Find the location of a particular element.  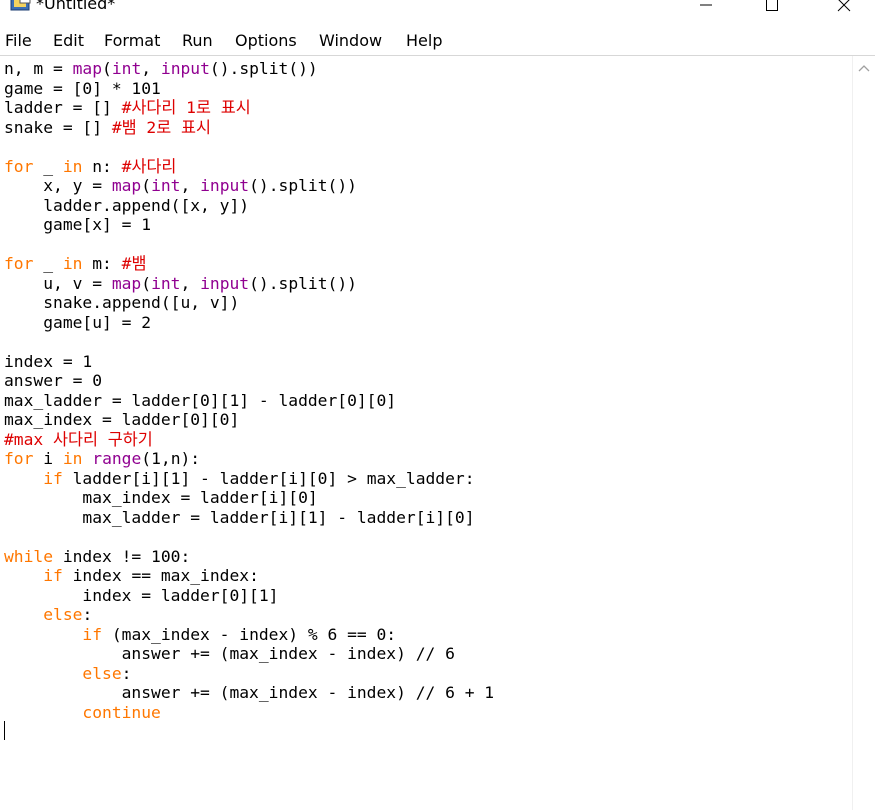

code-line: #max 사다리 구하기 is located at coordinates (78, 439).